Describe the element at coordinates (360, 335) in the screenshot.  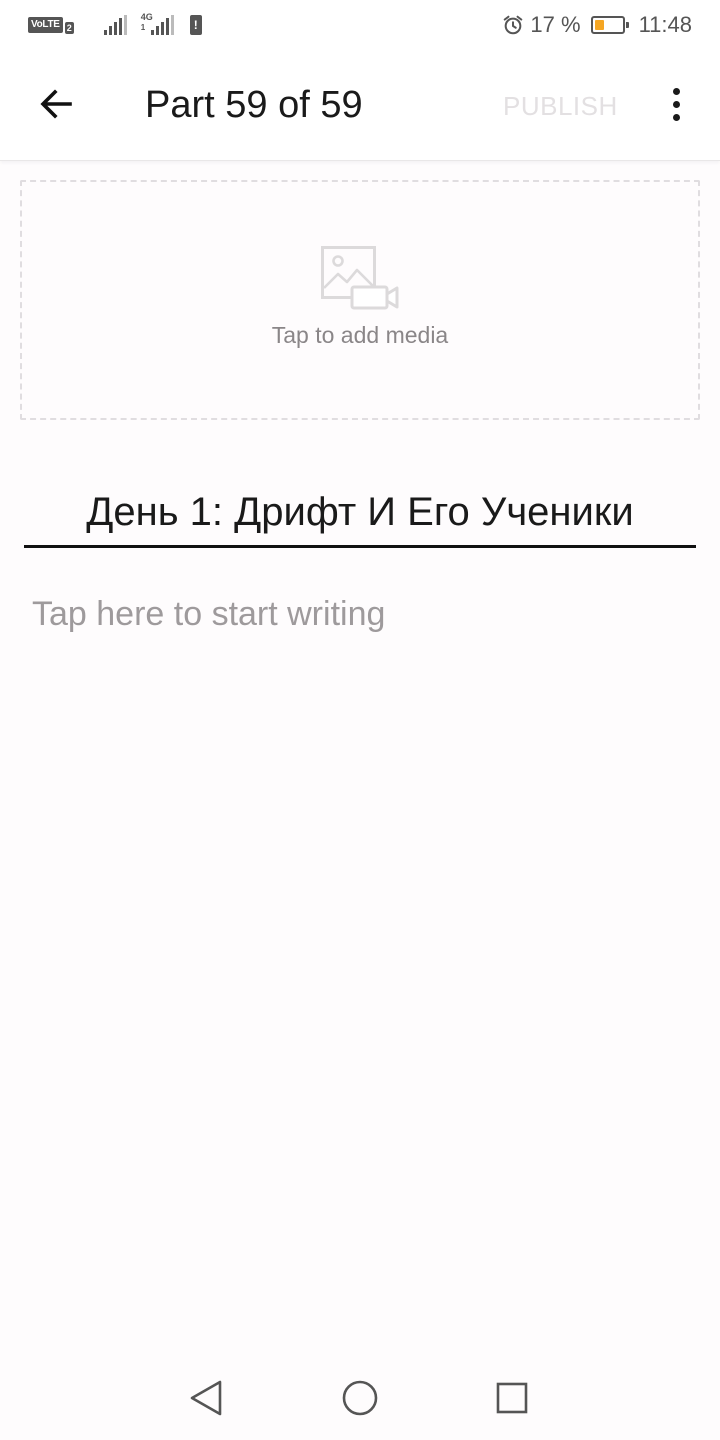
I see `add-media-label: Tap to add media` at that location.